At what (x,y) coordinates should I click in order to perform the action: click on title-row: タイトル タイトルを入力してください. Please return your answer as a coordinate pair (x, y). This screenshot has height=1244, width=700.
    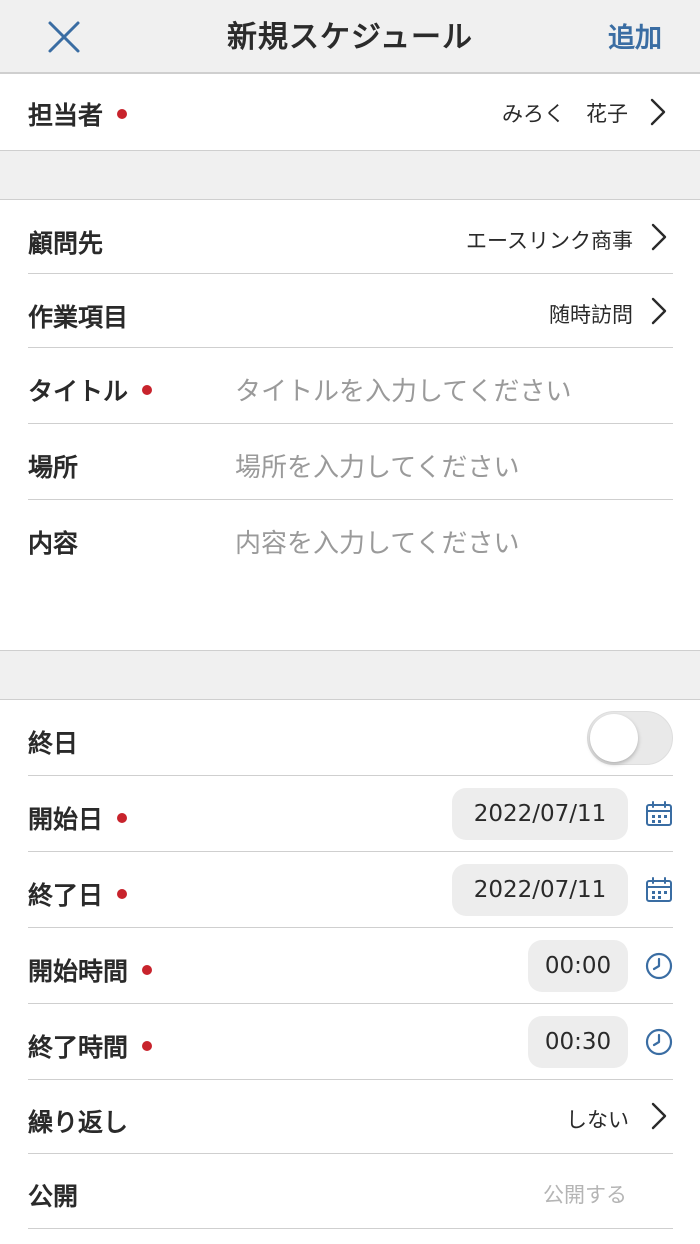
    Looking at the image, I should click on (350, 386).